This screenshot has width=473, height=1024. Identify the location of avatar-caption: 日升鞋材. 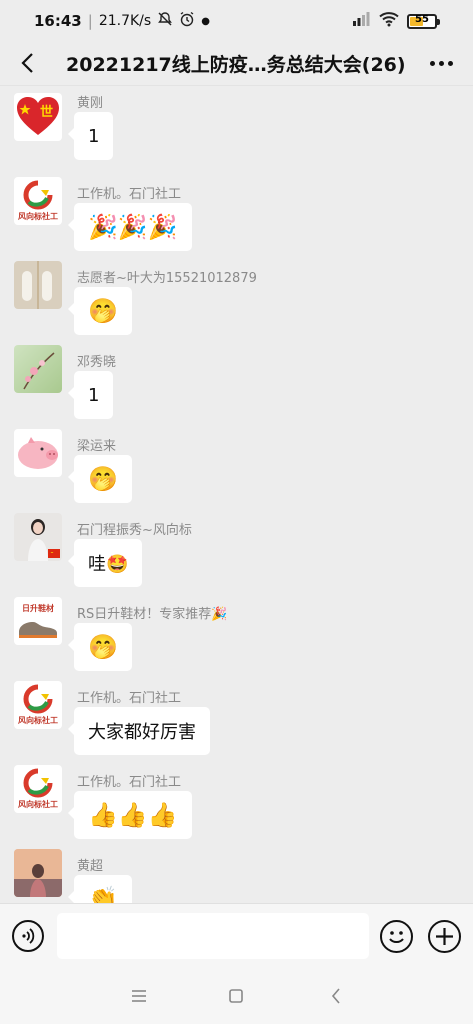
(38, 608).